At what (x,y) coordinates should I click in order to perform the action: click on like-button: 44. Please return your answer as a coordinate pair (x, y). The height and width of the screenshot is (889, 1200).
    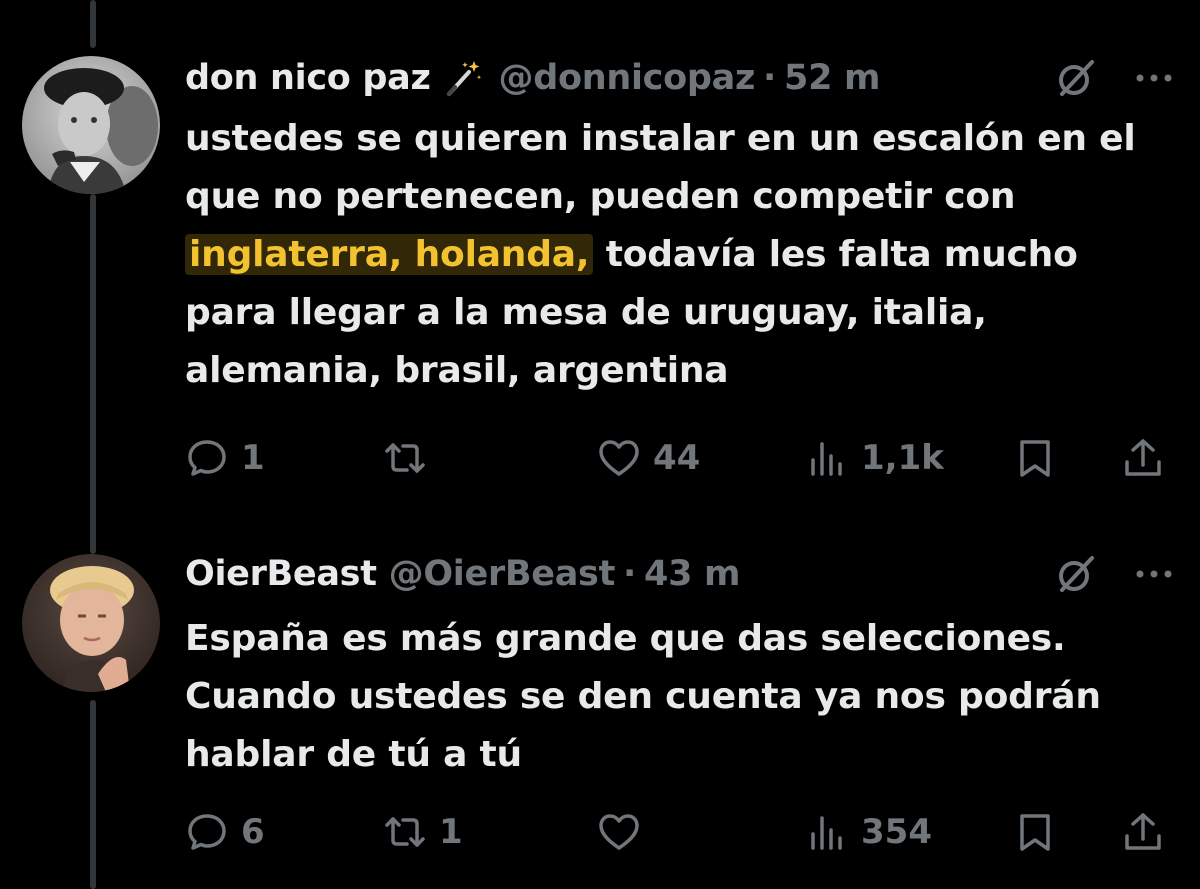
    Looking at the image, I should click on (648, 458).